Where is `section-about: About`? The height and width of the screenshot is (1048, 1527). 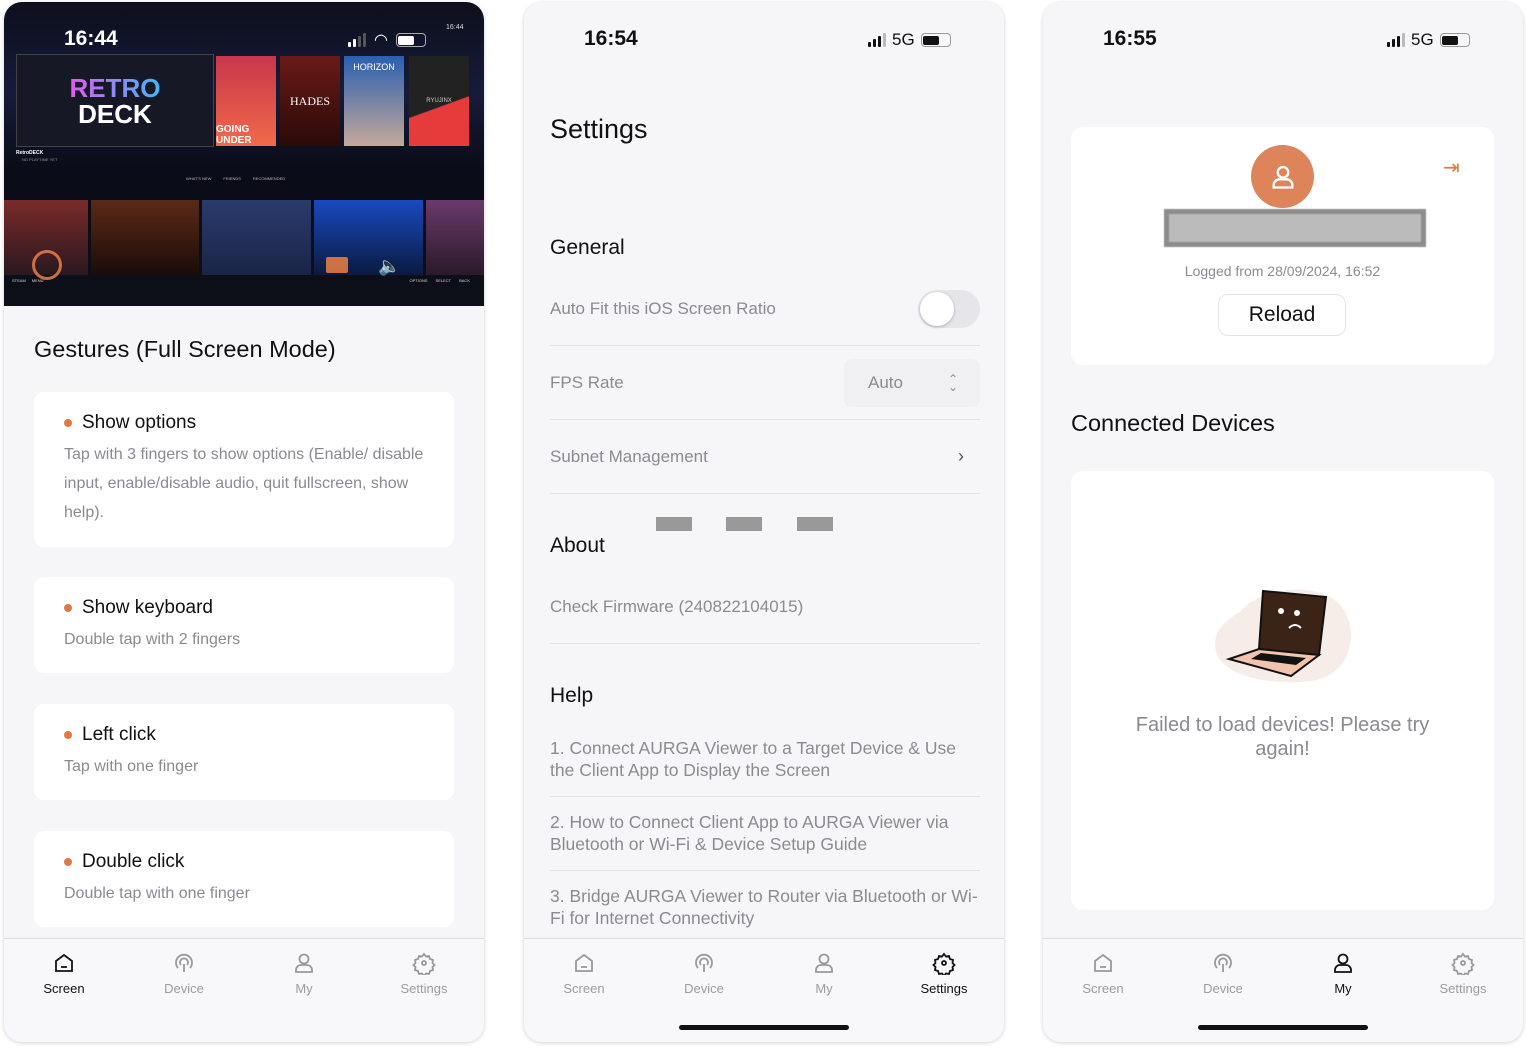
section-about: About is located at coordinates (577, 545).